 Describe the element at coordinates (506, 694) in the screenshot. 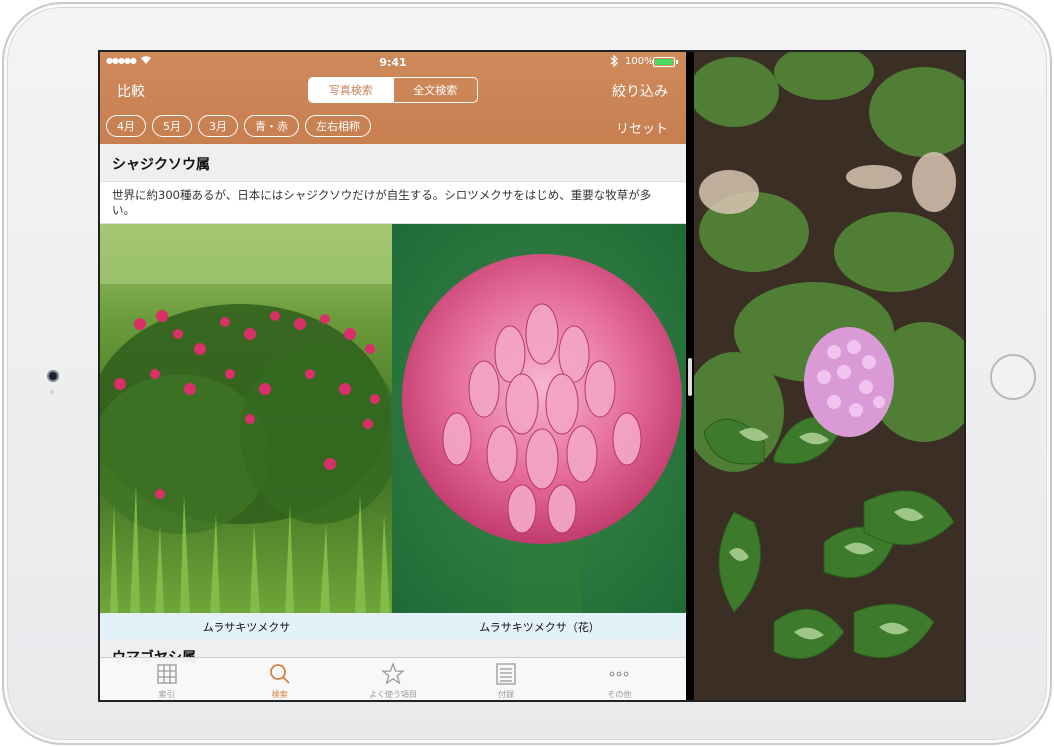

I see `tab-label: 付録` at that location.